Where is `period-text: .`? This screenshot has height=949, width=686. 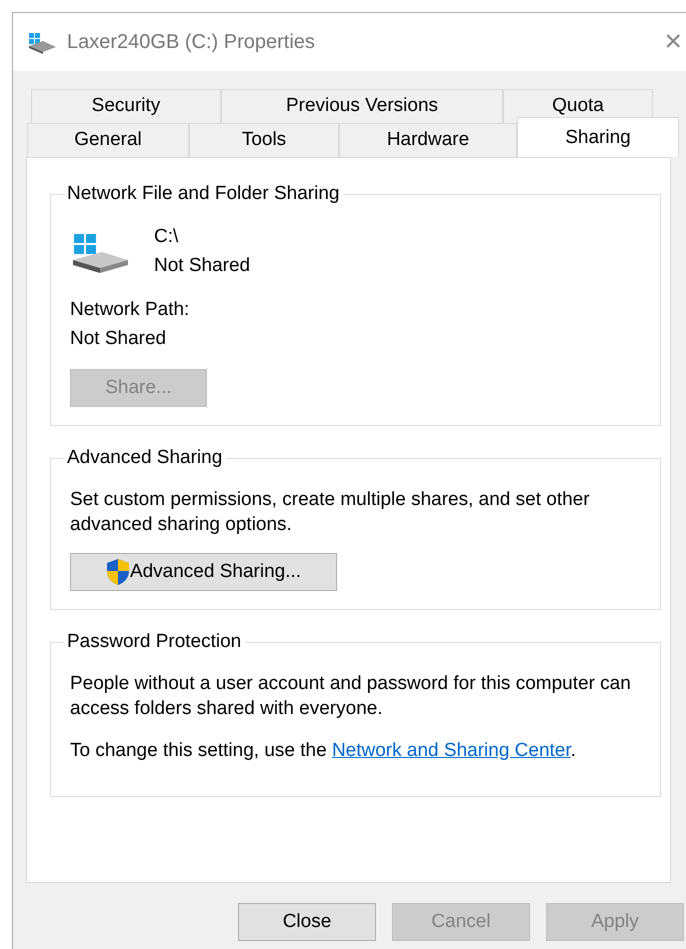 period-text: . is located at coordinates (573, 750).